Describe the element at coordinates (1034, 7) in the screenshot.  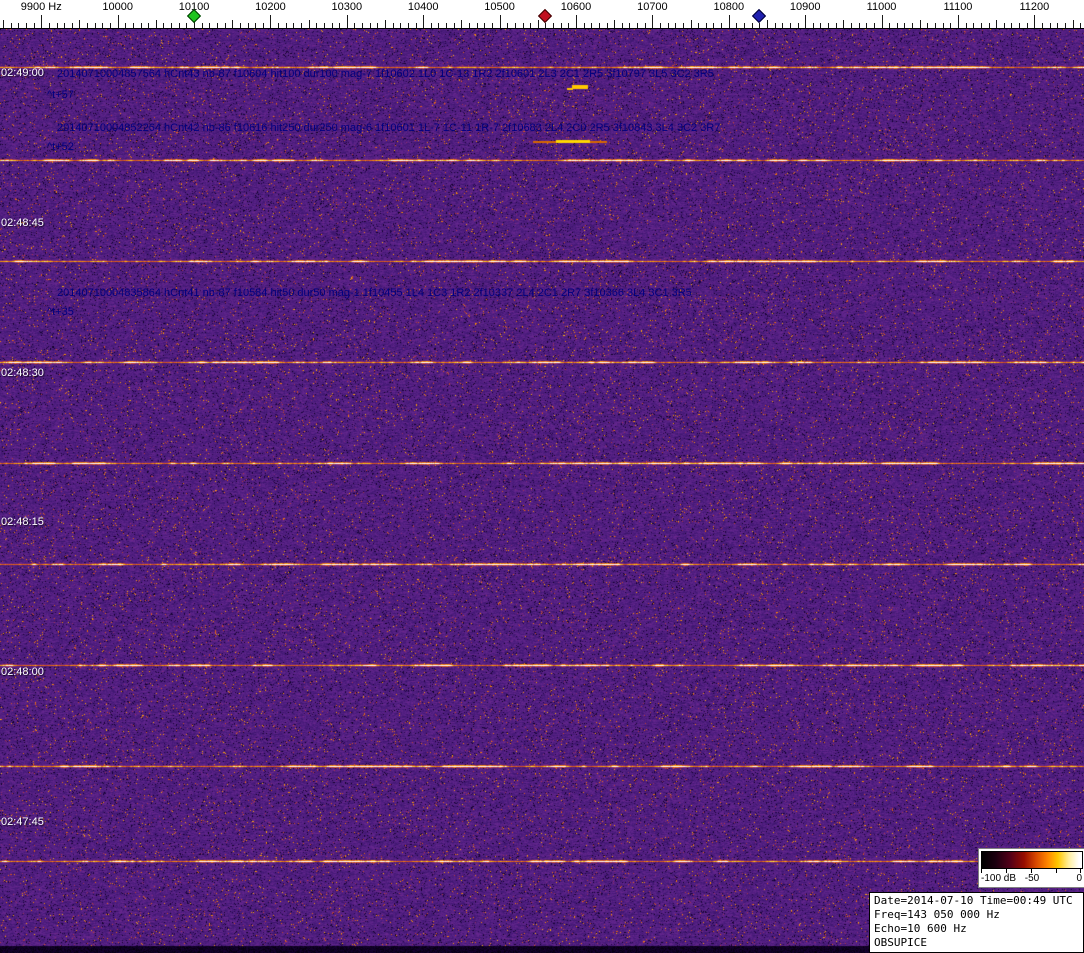
I see `ruler-frequency-label: 11200` at that location.